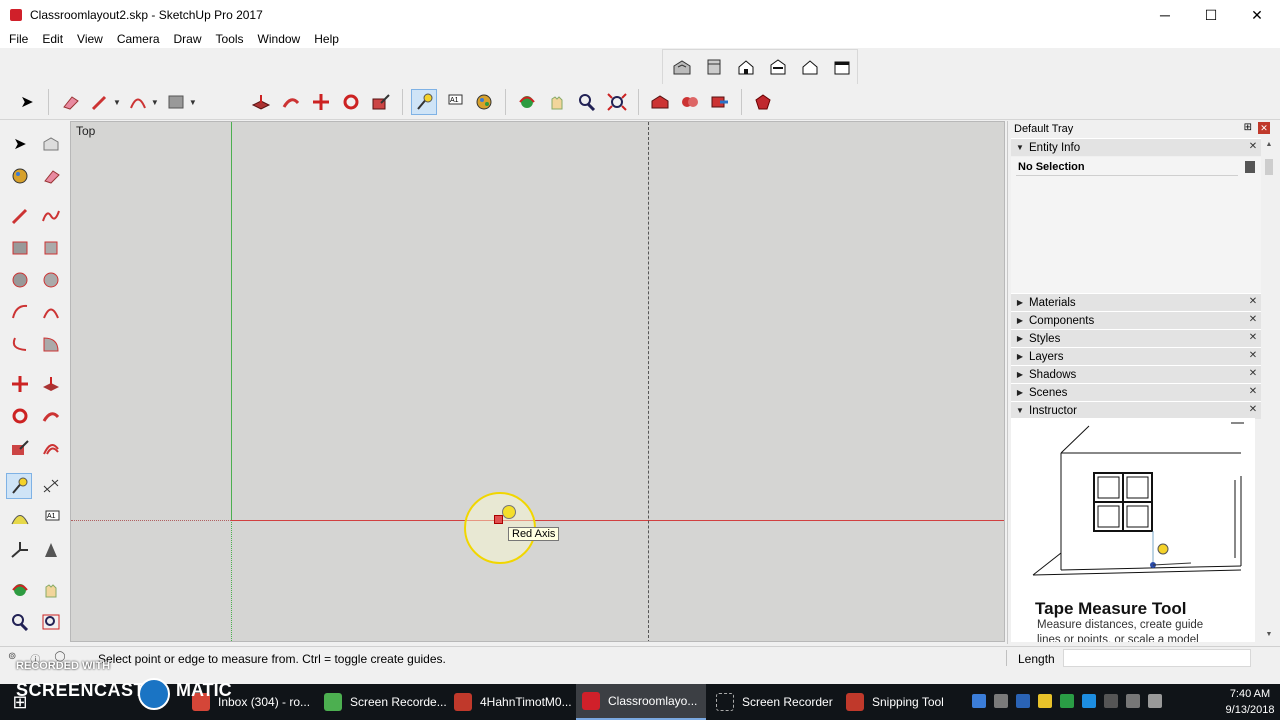  Describe the element at coordinates (51, 144) in the screenshot. I see `make-component-icon` at that location.